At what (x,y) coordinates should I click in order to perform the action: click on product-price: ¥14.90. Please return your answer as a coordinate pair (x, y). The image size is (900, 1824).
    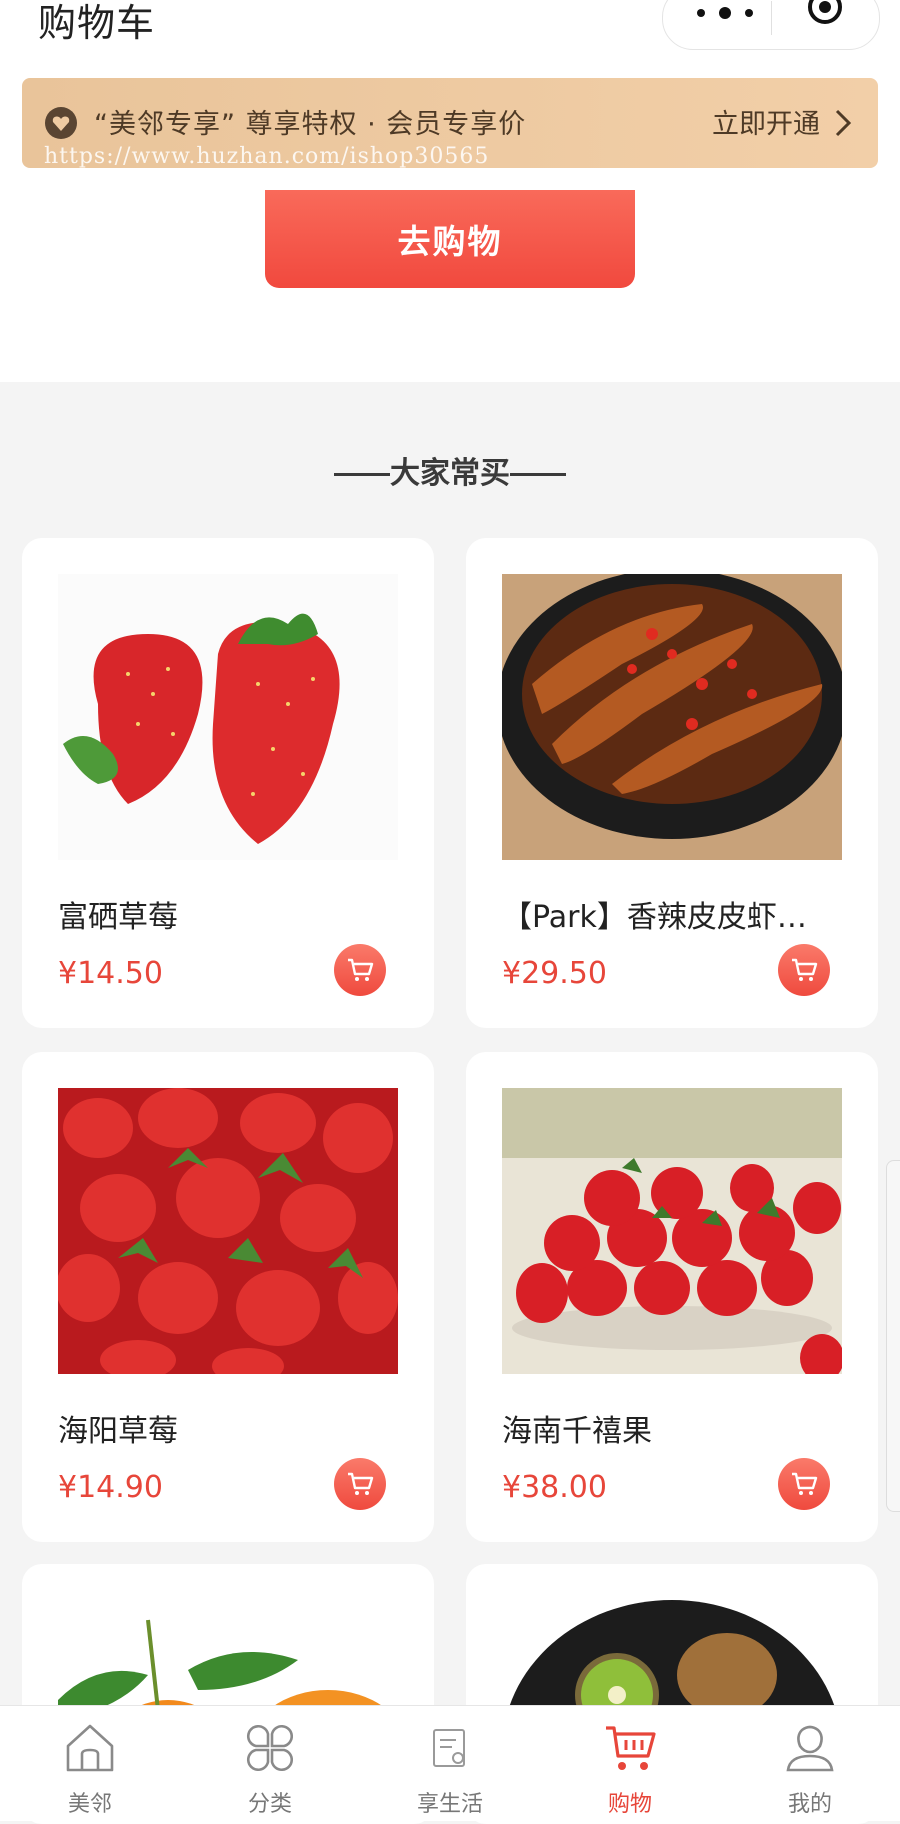
    Looking at the image, I should click on (110, 1487).